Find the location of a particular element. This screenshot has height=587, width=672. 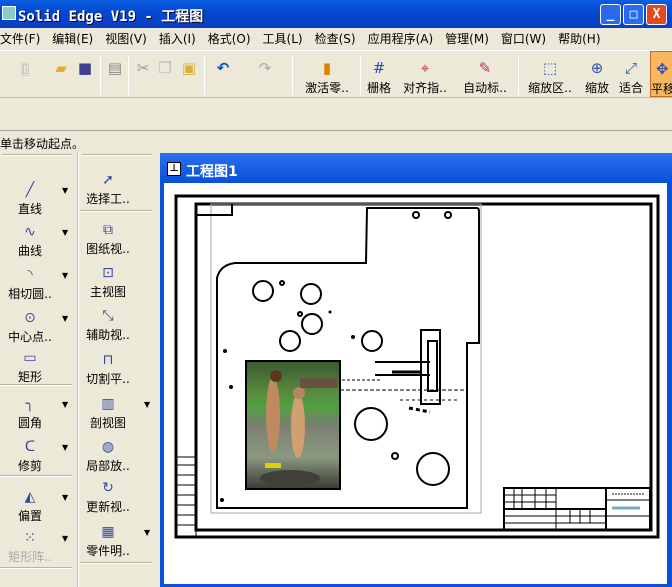

activate-part-button: ▮ 激活零.. is located at coordinates (327, 73).